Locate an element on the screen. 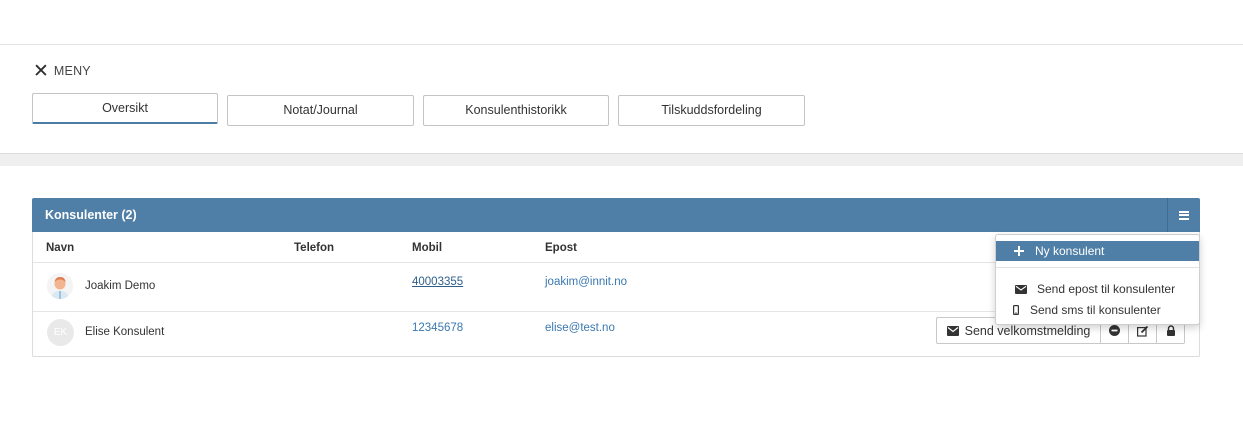 The image size is (1243, 434). avatar-photo-icon is located at coordinates (60, 286).